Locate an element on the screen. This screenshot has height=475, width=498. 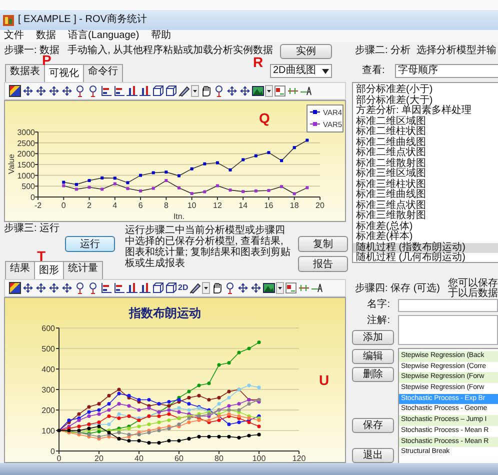
example-button: 实例 is located at coordinates (306, 51).